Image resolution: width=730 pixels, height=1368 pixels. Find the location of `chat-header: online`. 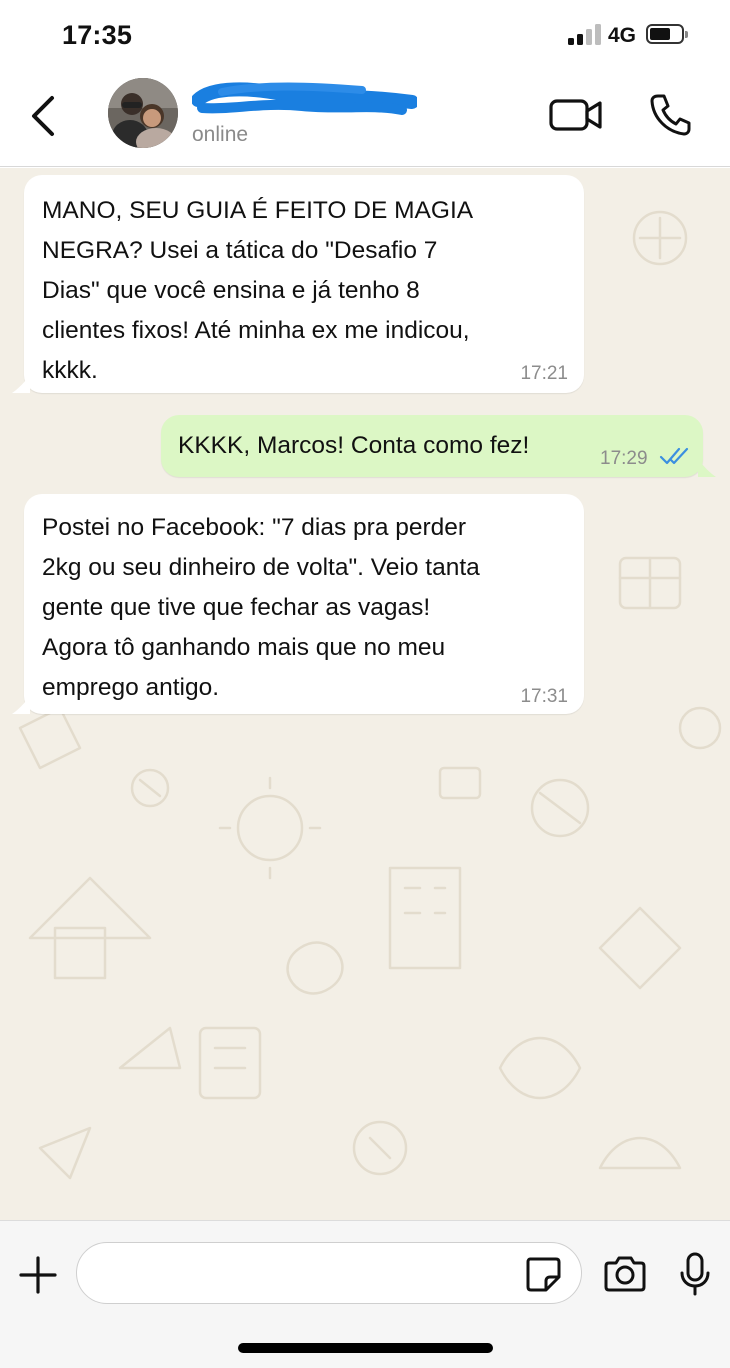

chat-header: online is located at coordinates (365, 118).